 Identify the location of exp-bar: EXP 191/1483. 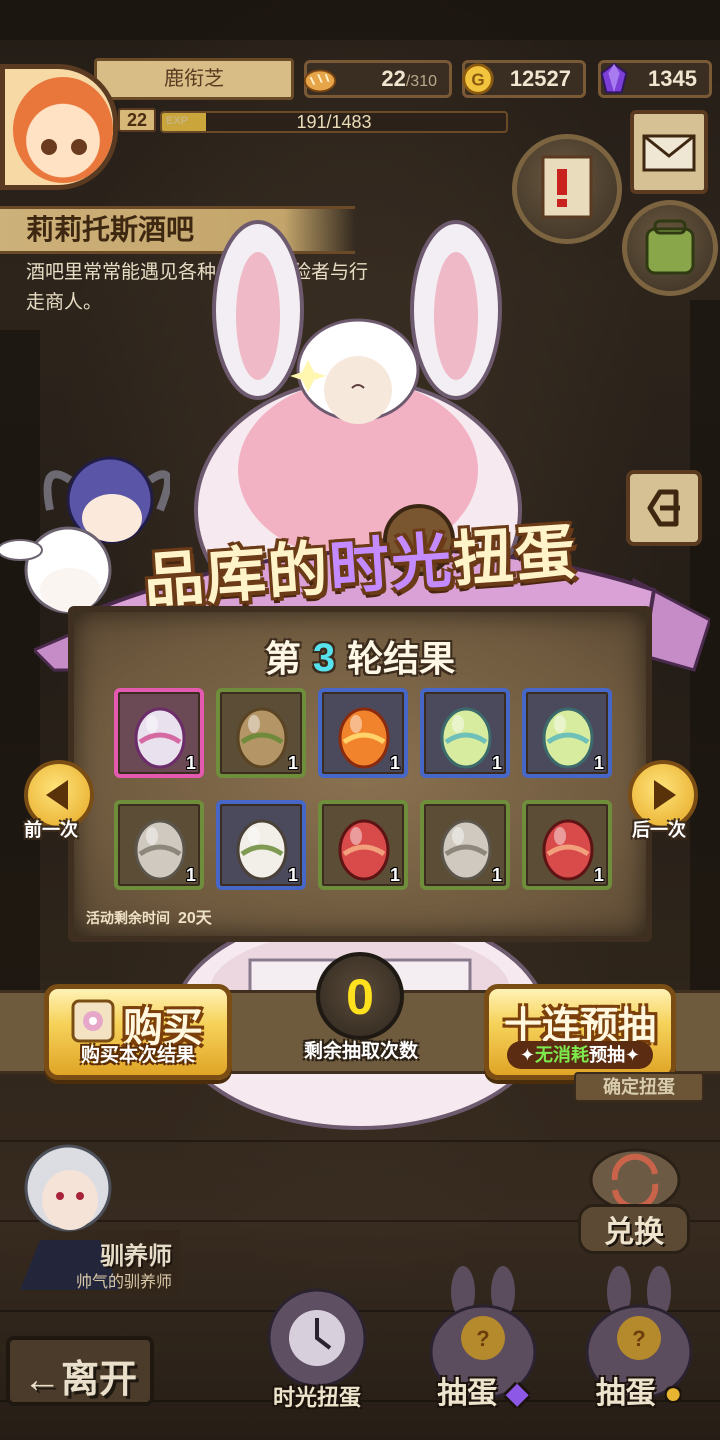
(334, 122).